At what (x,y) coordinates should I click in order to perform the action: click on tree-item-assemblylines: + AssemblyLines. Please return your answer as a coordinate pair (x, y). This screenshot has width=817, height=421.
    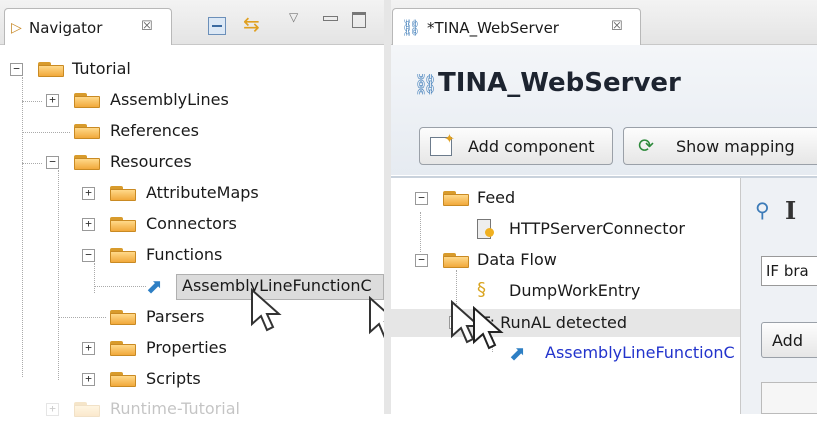
    Looking at the image, I should click on (192, 100).